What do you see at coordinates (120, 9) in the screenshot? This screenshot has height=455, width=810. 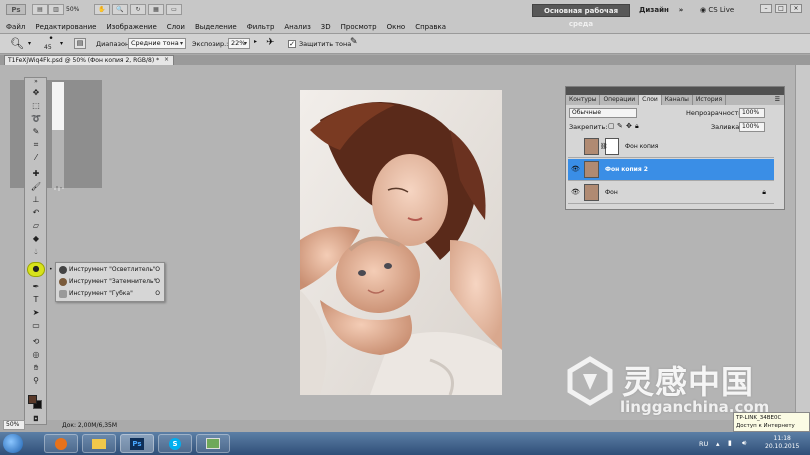 I see `zoom-tool-icon: 🔍` at bounding box center [120, 9].